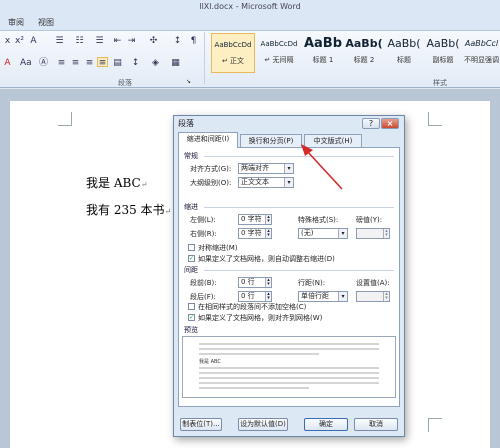 This screenshot has height=448, width=500. Describe the element at coordinates (435, 425) in the screenshot. I see `crop-mark-bottom-right` at that location.